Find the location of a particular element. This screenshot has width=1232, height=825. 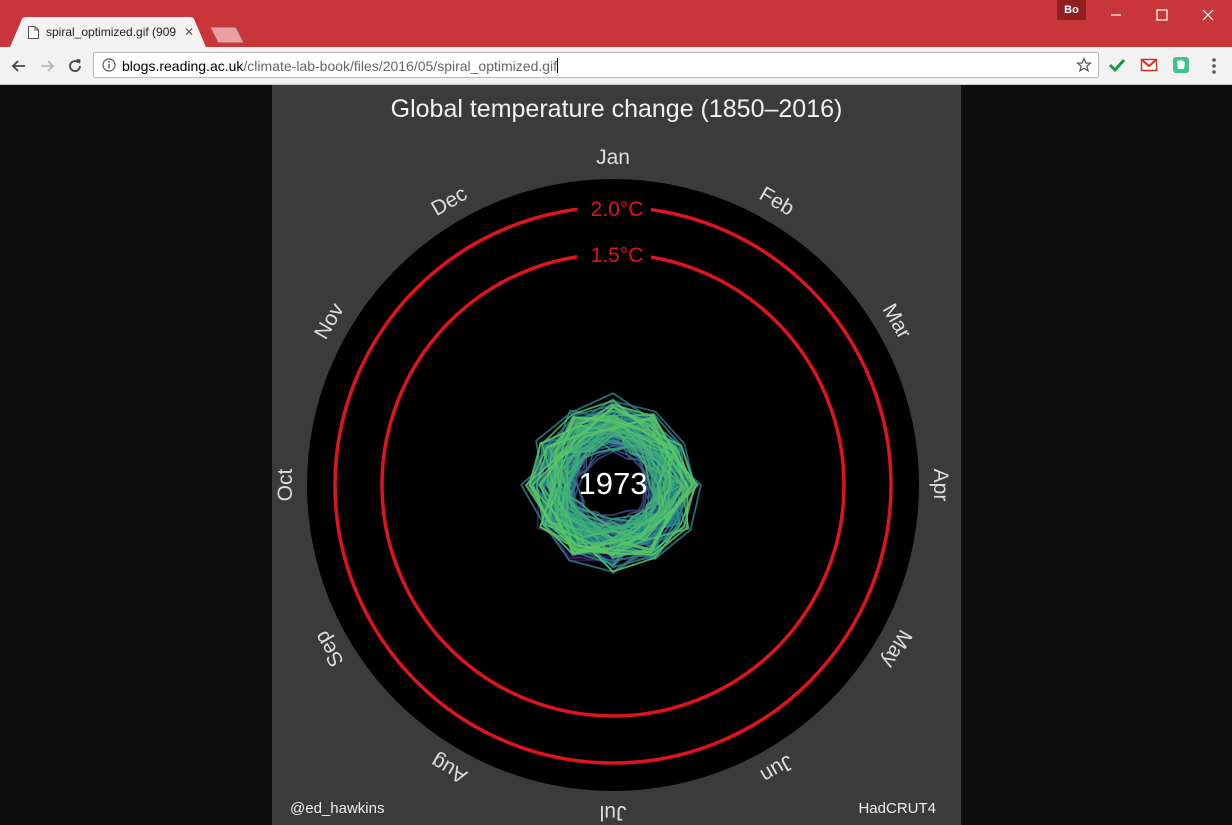

new-tab-button is located at coordinates (228, 35).